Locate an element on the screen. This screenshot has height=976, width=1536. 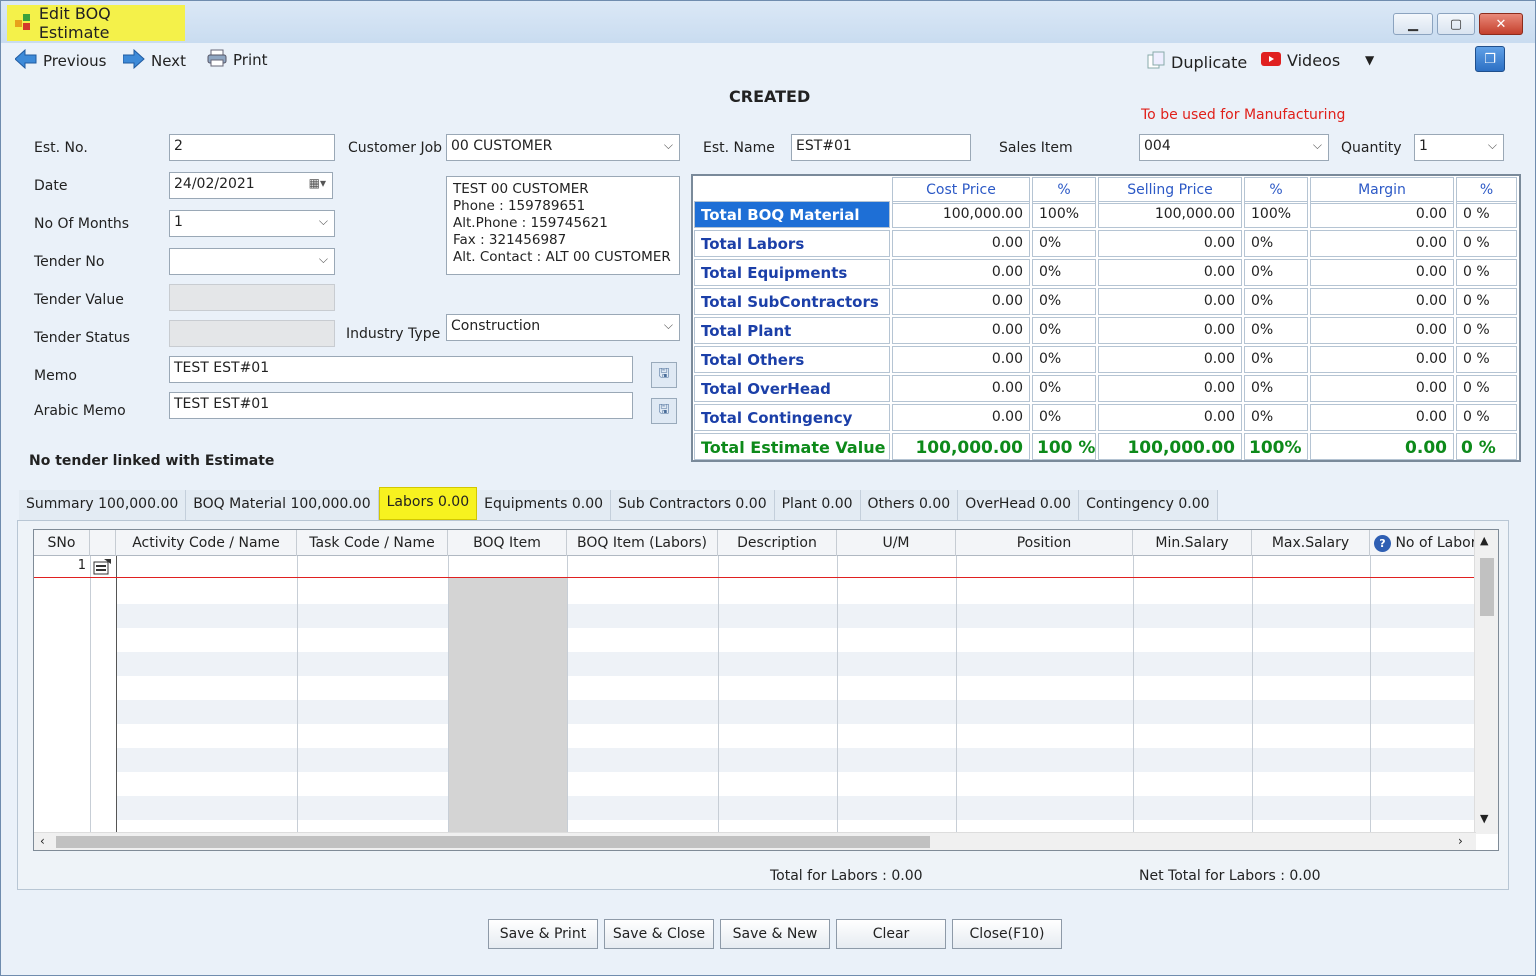
save-print-button: Save & Print is located at coordinates (543, 934).